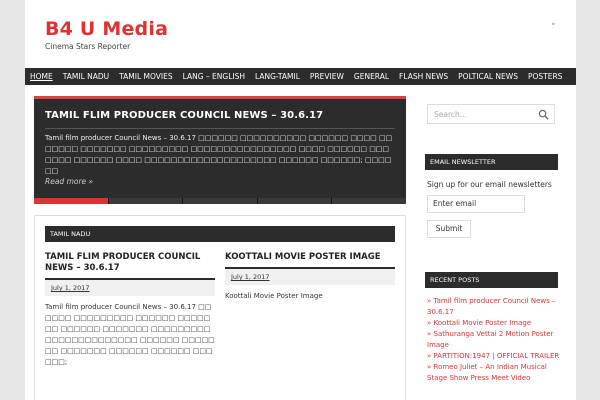 The width and height of the screenshot is (600, 400). I want to click on nav-item-preview: PREVIEW, so click(327, 76).